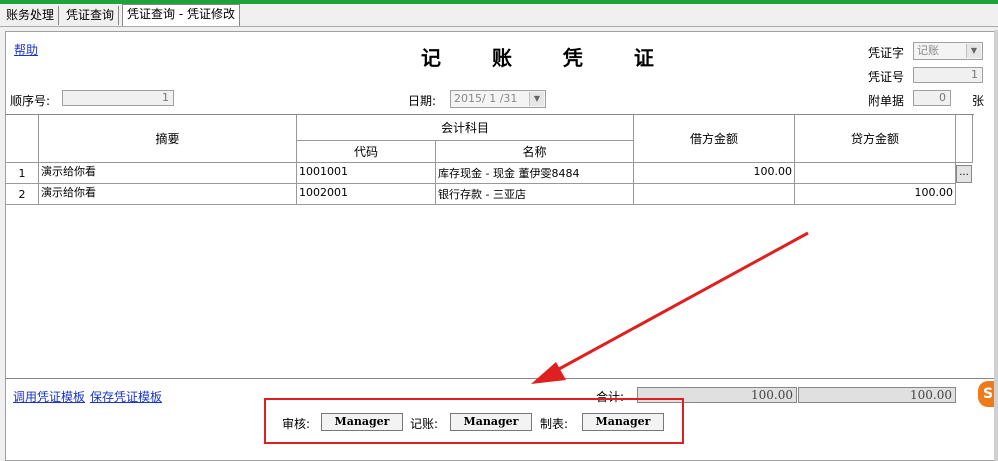 This screenshot has width=998, height=461. I want to click on window-edge, so click(996, 245).